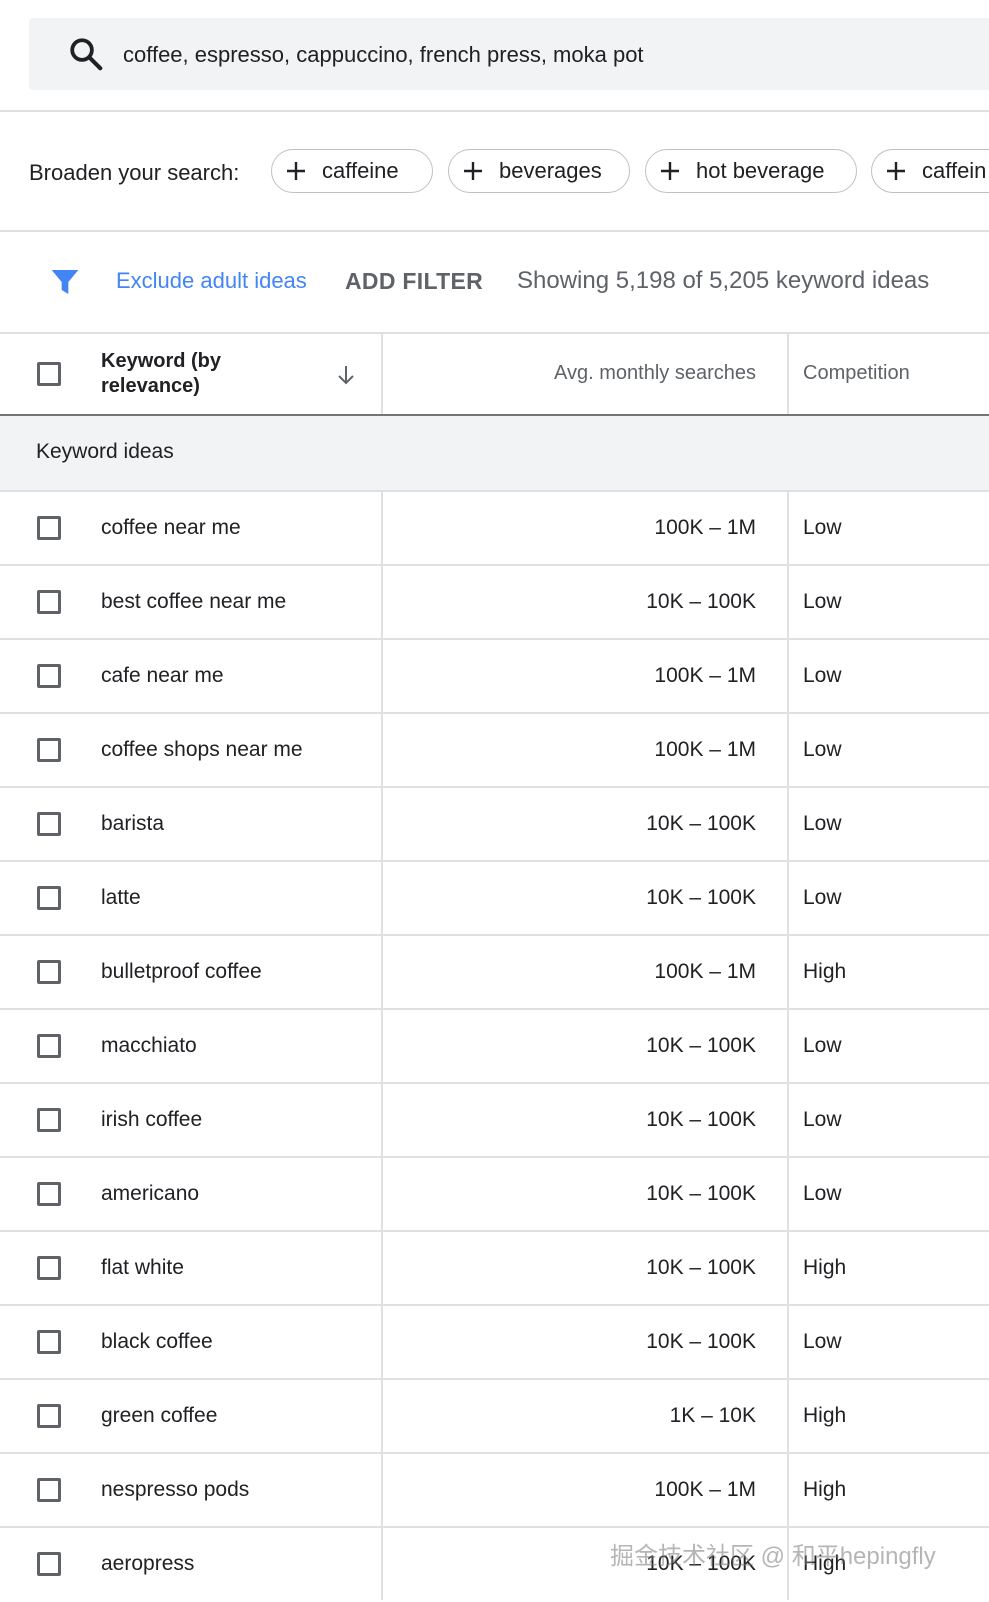 Image resolution: width=989 pixels, height=1602 pixels. What do you see at coordinates (494, 825) in the screenshot?
I see `table-row: barista 10K – 100K Low` at bounding box center [494, 825].